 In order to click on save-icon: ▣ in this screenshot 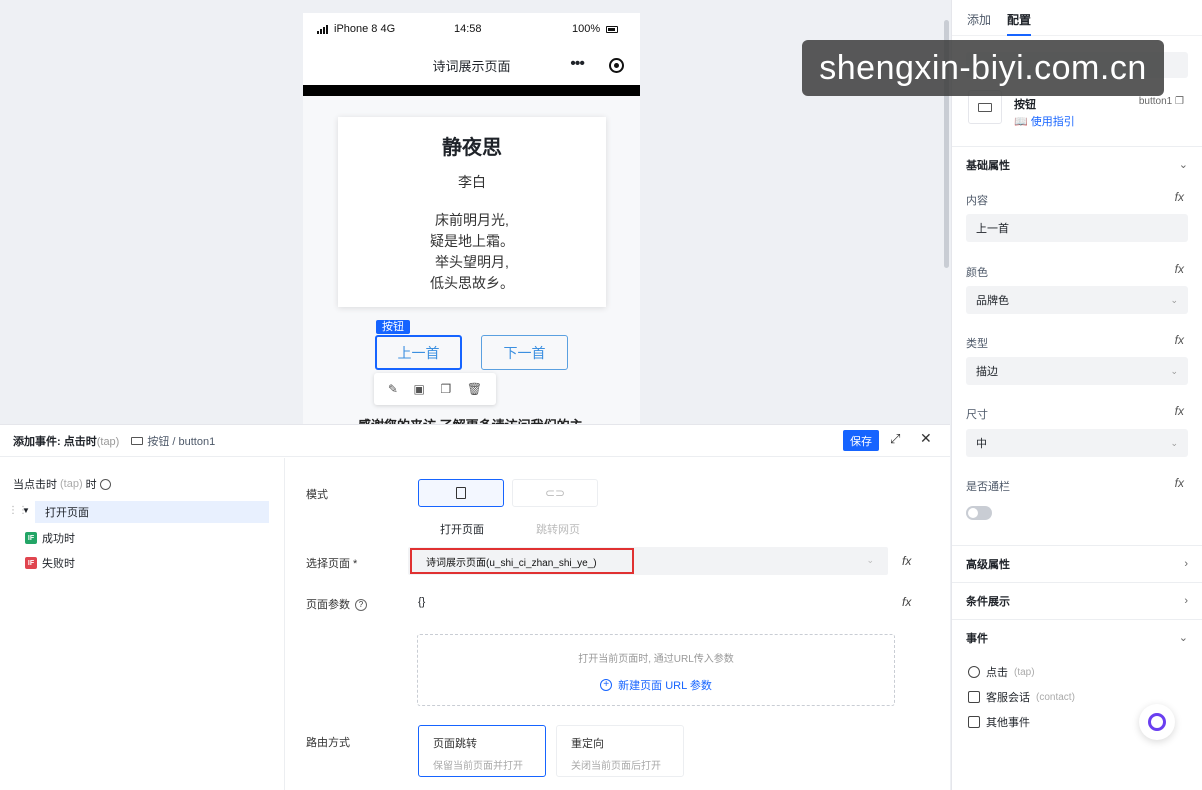, I will do `click(419, 389)`.